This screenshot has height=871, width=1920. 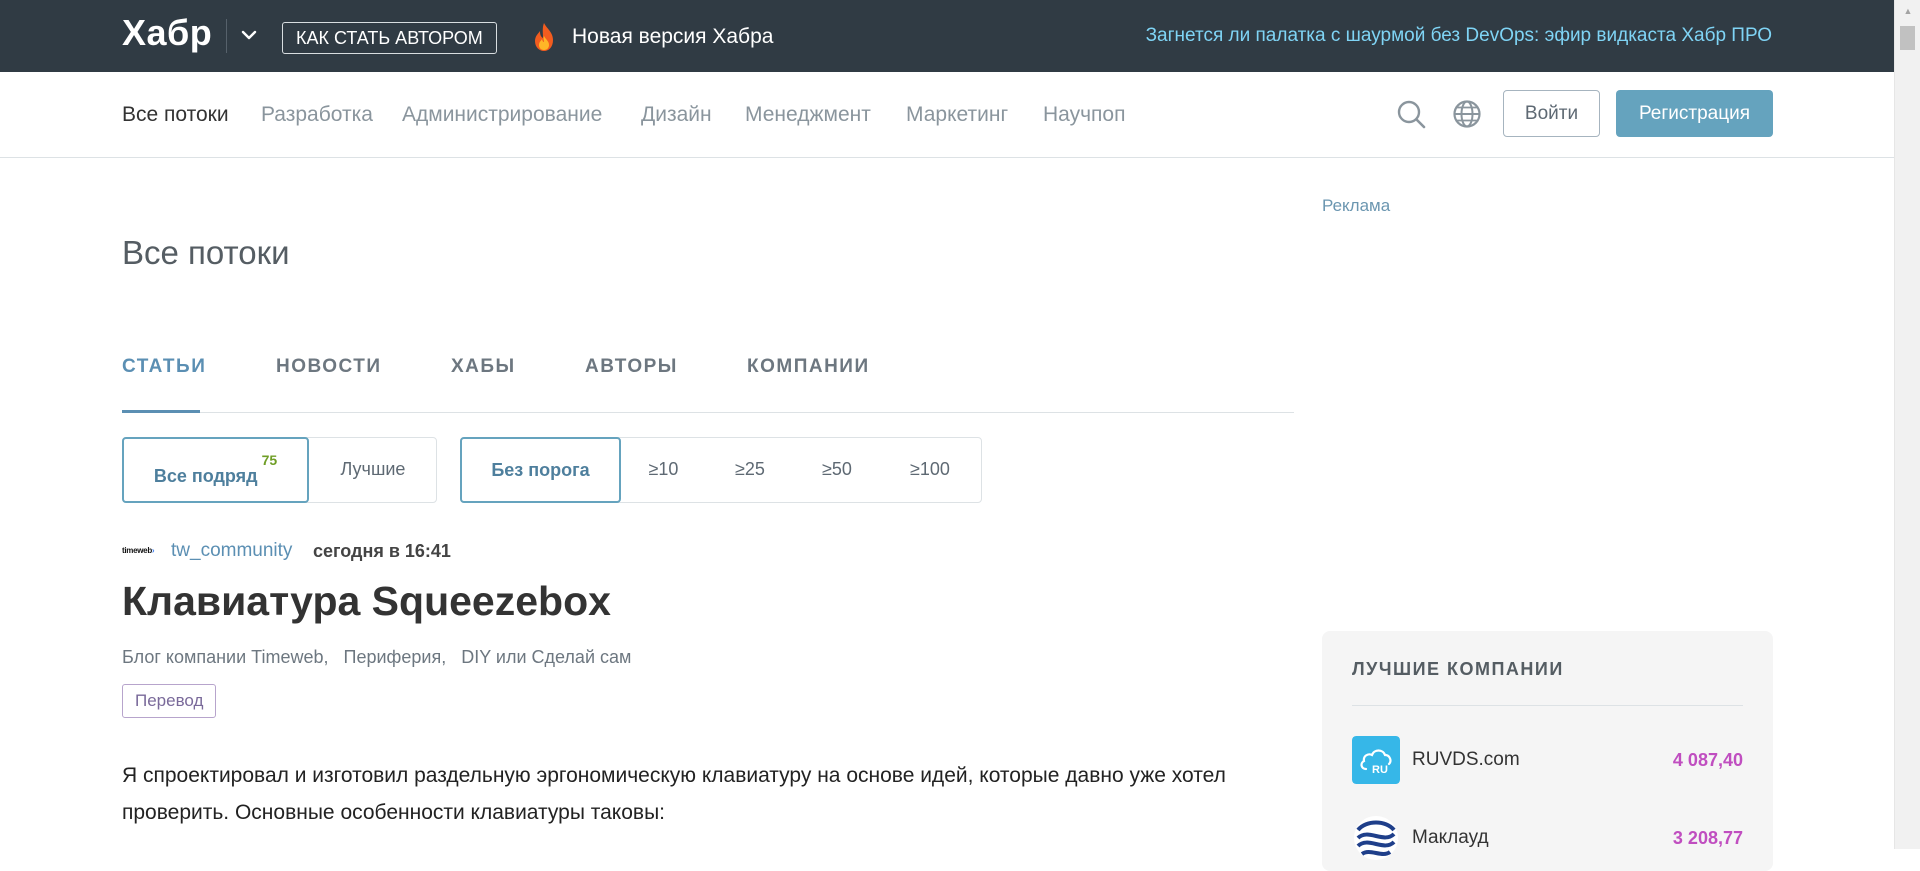 I want to click on sort-filter-group: Все подряд75 Лучшие, so click(x=279, y=470).